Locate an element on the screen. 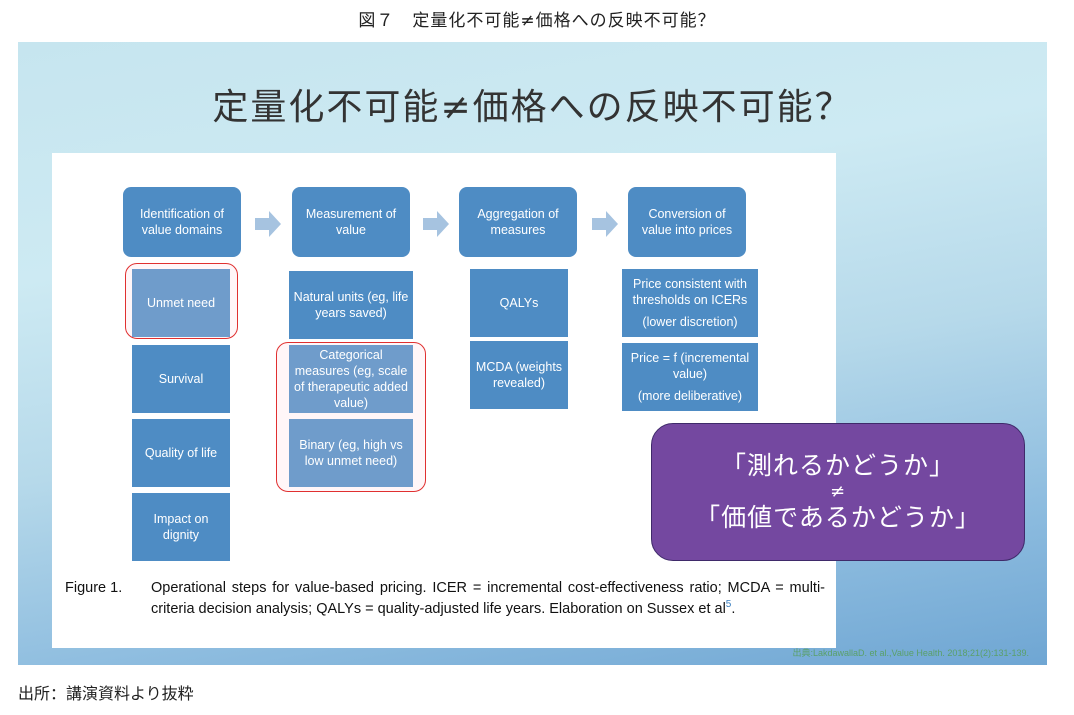  item-binary: Binary (eg, high vs low unmet need) is located at coordinates (351, 453).